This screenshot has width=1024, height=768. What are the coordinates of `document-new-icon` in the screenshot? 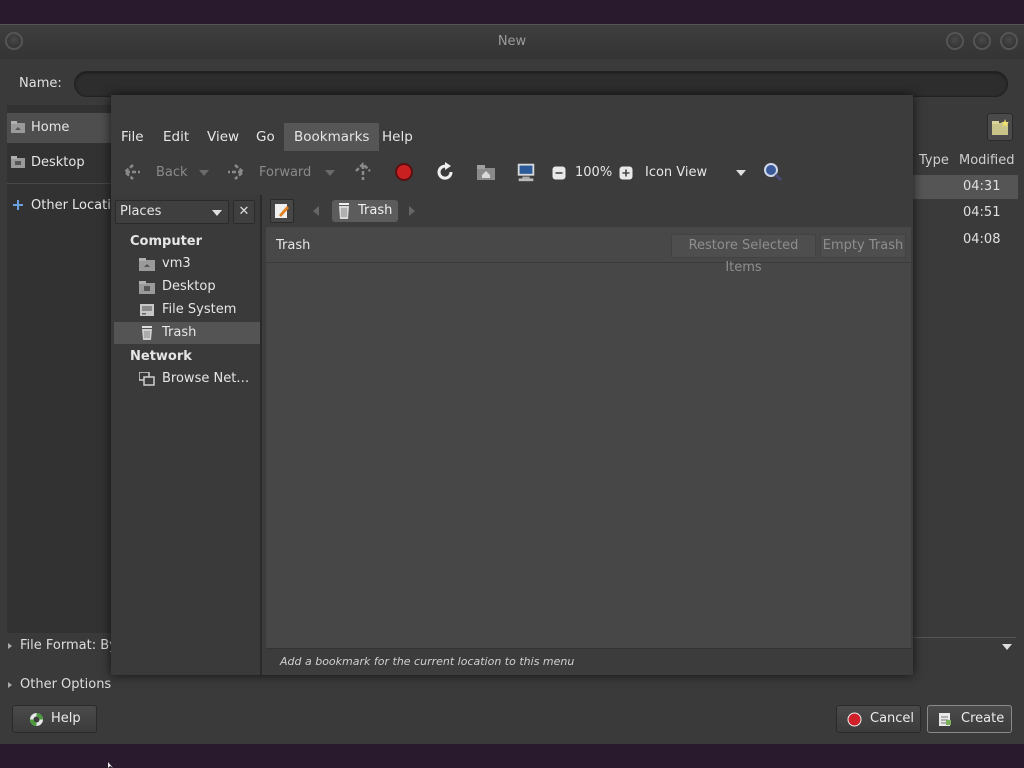 It's located at (945, 719).